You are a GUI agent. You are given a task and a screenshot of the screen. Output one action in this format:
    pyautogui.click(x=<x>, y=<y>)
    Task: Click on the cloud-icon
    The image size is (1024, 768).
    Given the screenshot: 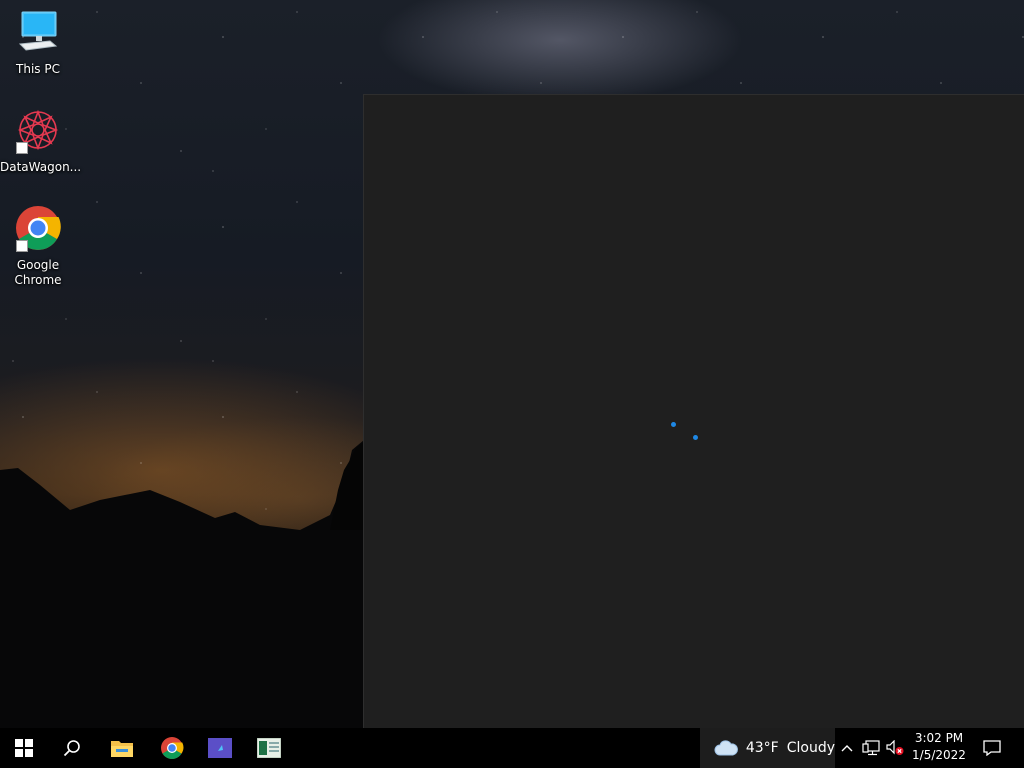 What is the action you would take?
    pyautogui.click(x=726, y=748)
    